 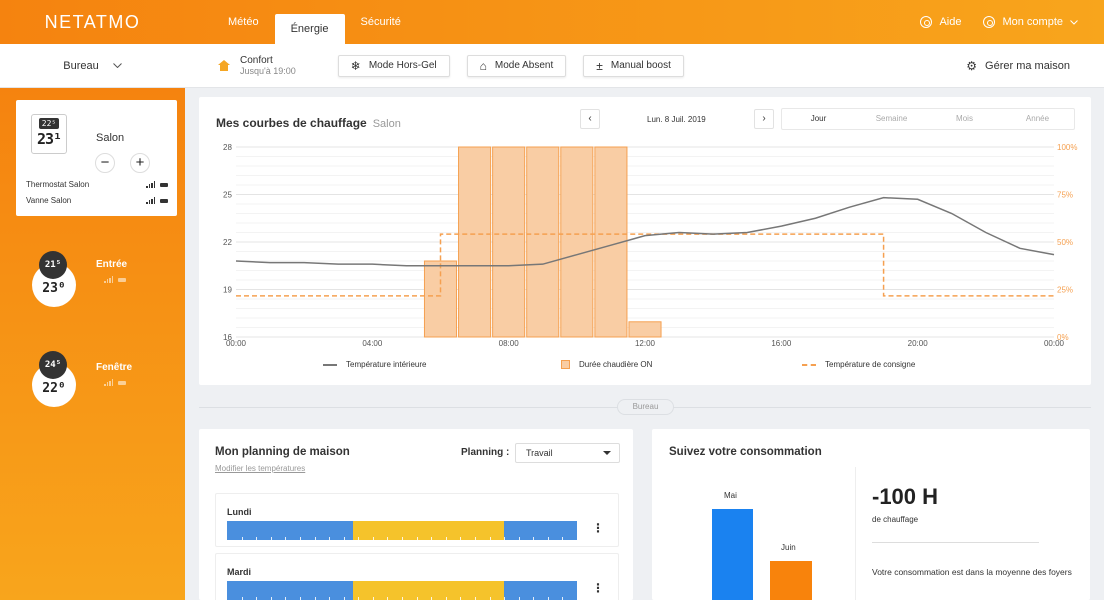 I want to click on hour-ticks, so click(x=402, y=597).